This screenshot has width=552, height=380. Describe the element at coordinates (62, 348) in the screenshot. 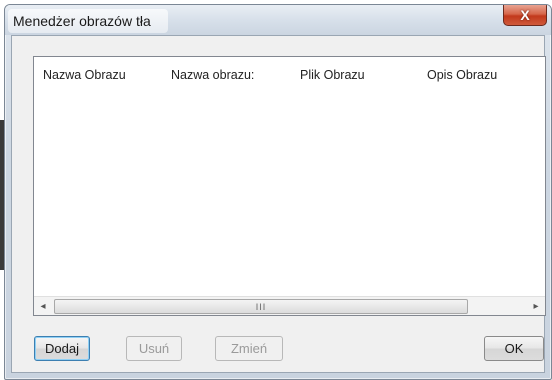

I see `add-button: Dodaj` at that location.